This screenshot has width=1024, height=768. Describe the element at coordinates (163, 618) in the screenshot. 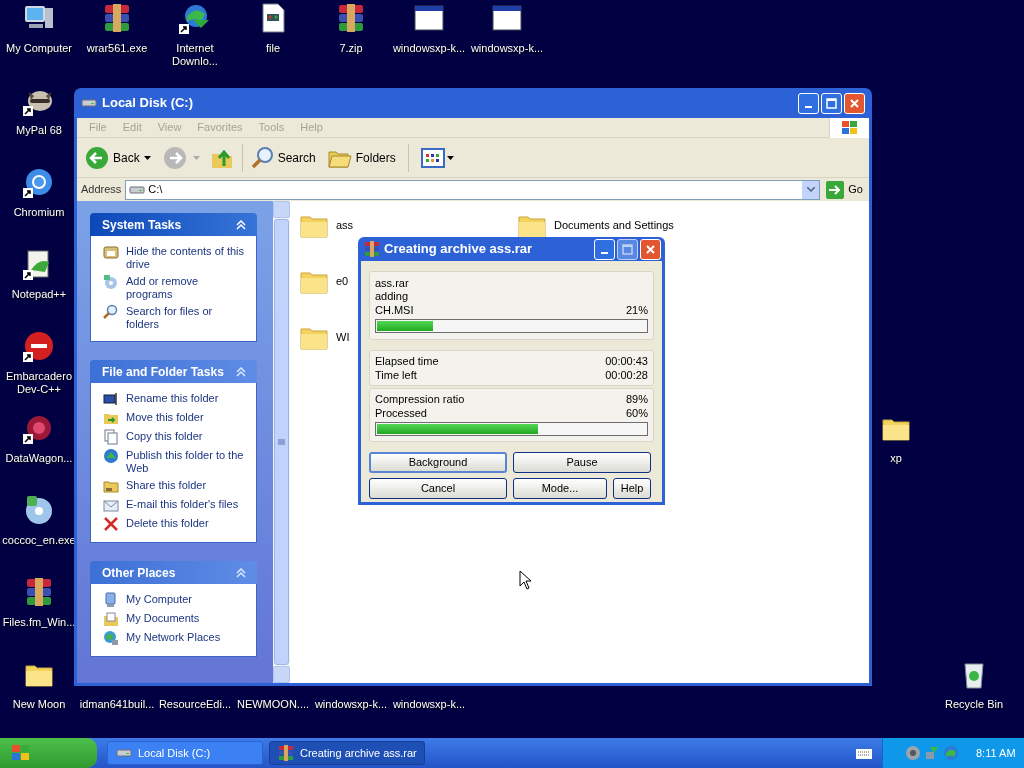

I see `task-link: My Documents` at that location.